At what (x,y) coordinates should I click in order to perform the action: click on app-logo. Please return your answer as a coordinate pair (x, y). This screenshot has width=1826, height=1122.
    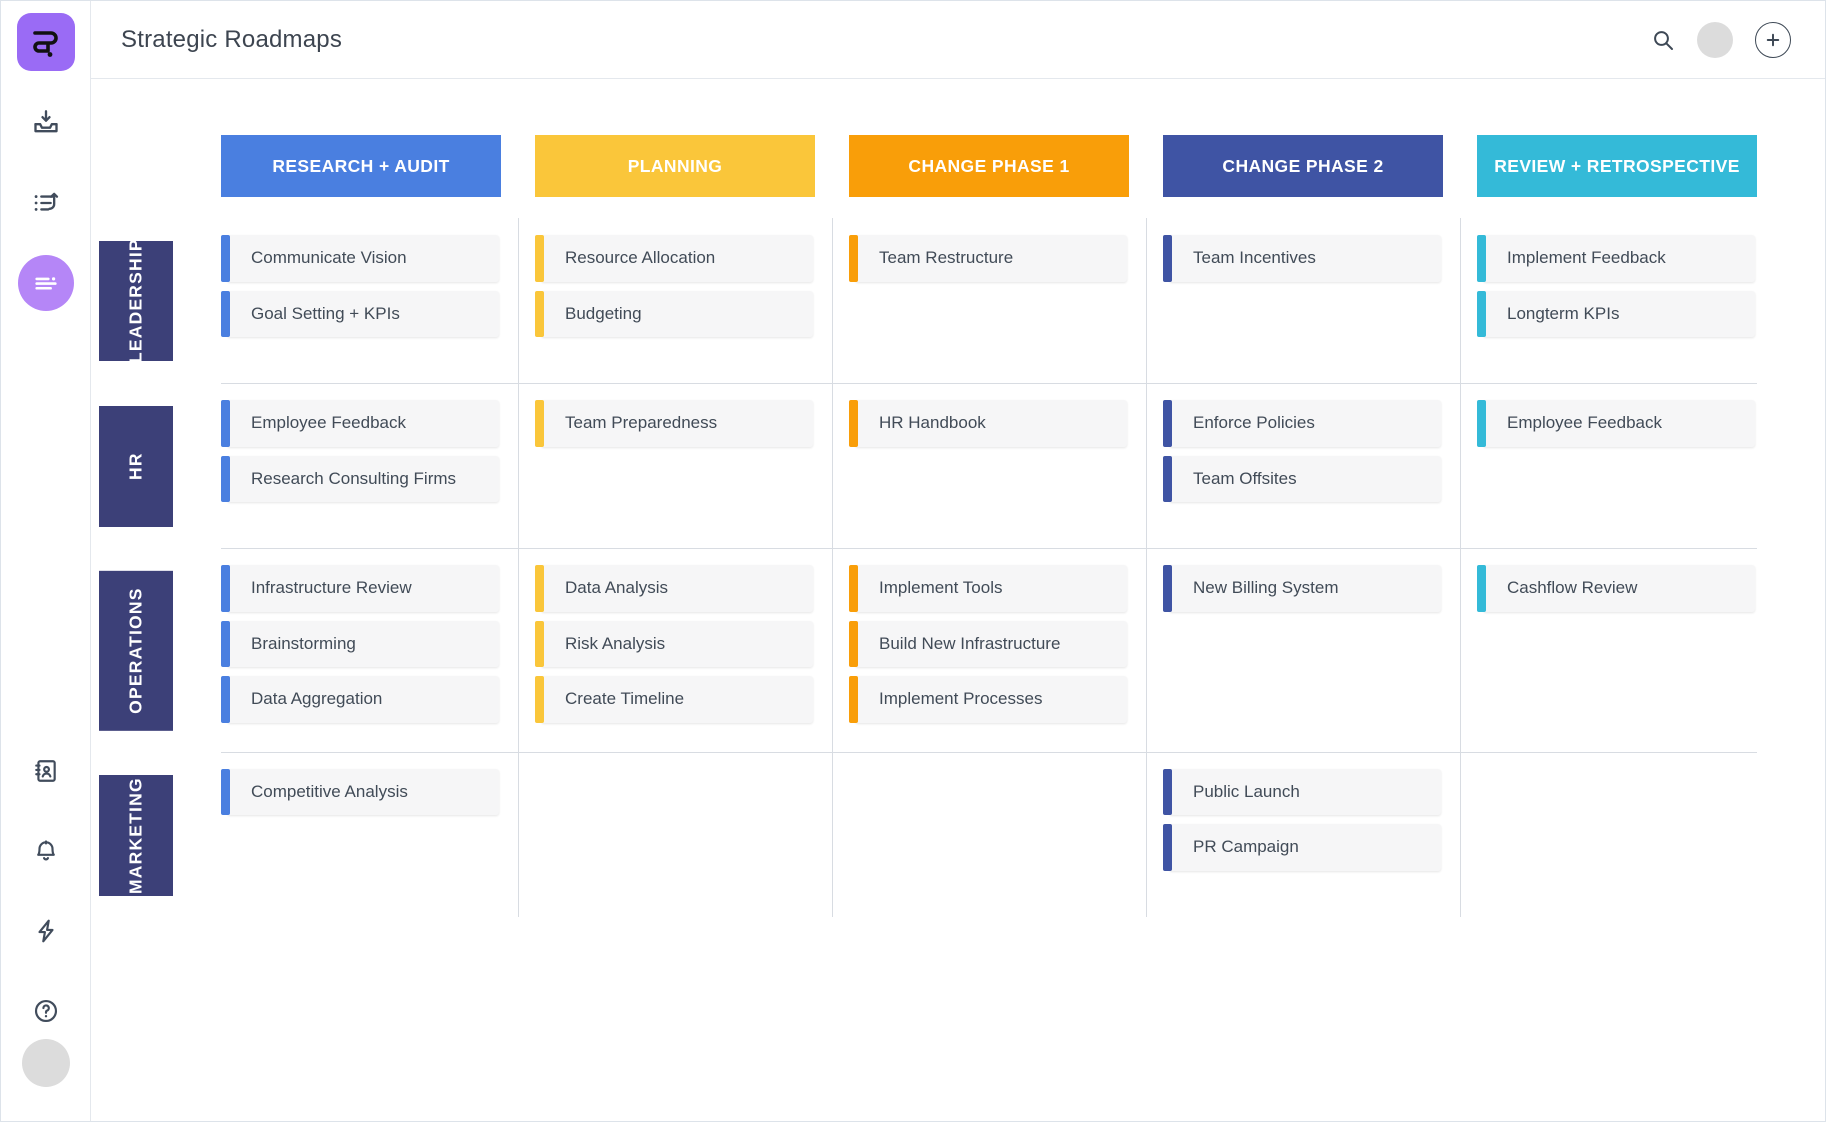
    Looking at the image, I should click on (45, 42).